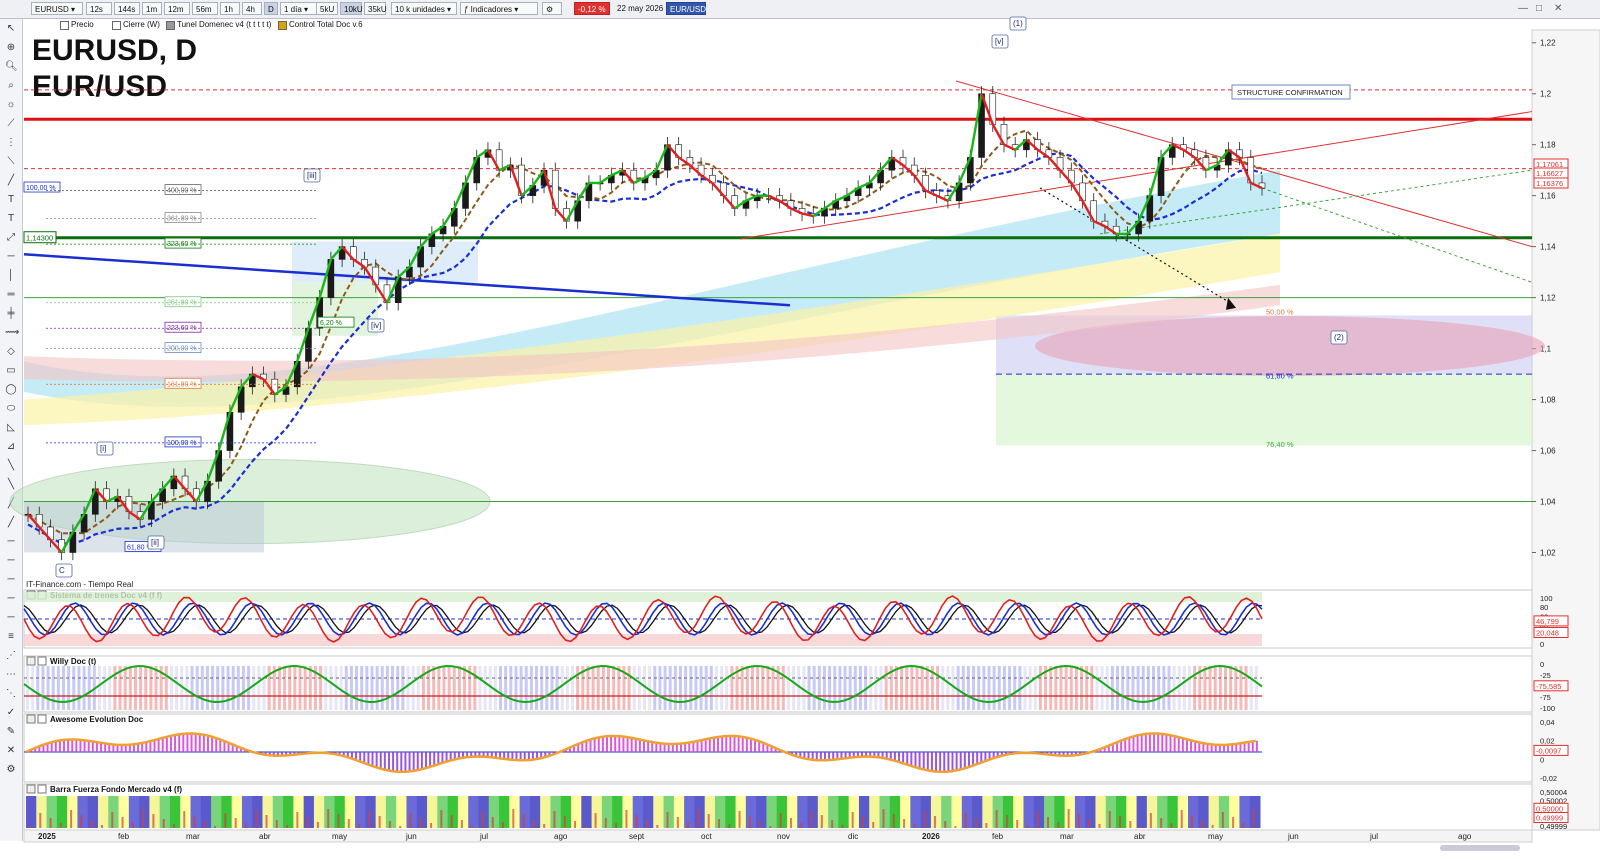  I want to click on panel-tick-label: 0,04, so click(1547, 722).